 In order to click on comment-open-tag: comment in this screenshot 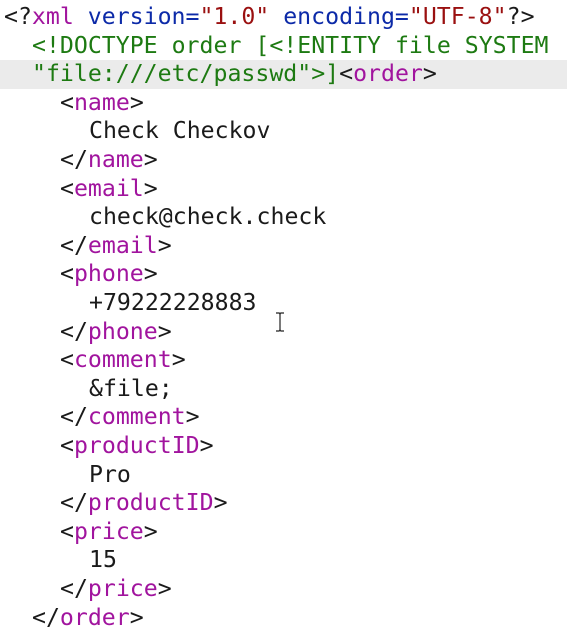, I will do `click(122, 360)`.